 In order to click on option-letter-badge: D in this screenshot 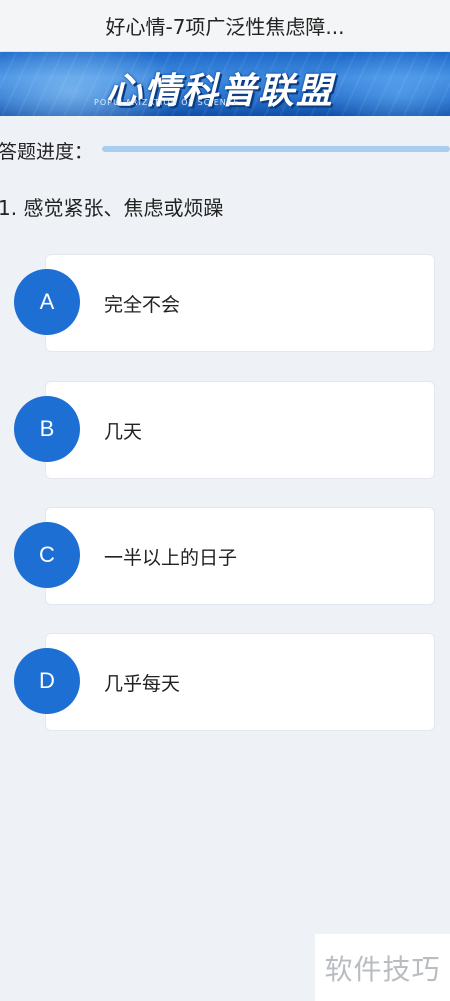, I will do `click(47, 681)`.